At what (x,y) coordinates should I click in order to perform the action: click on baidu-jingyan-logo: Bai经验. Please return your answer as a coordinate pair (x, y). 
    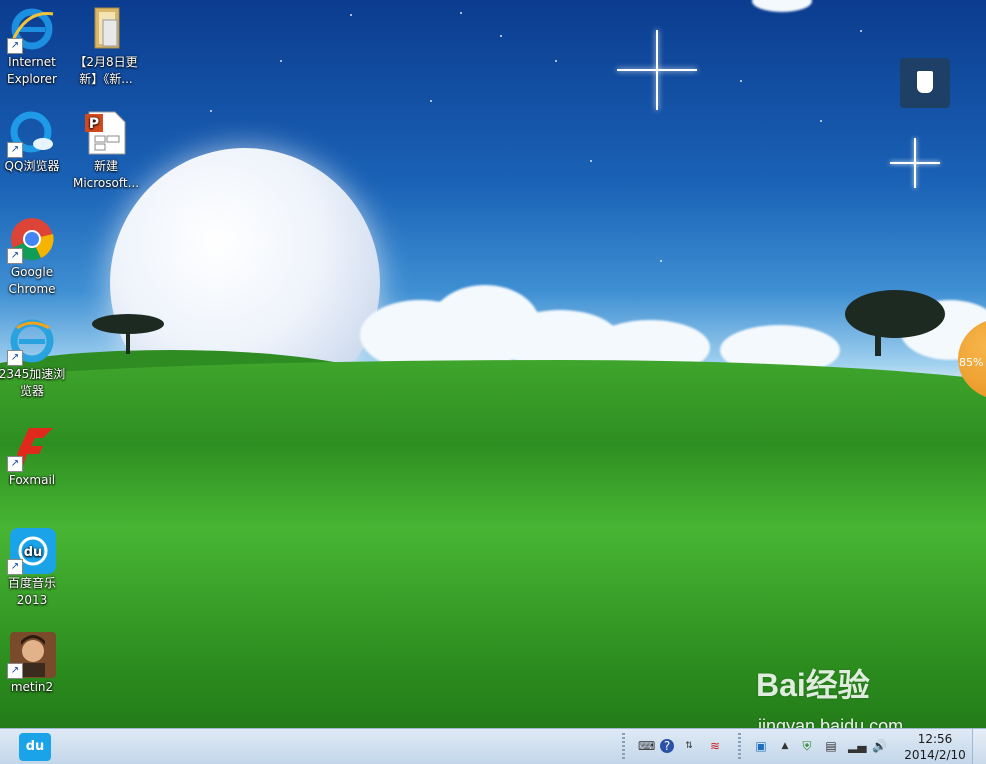
    Looking at the image, I should click on (813, 685).